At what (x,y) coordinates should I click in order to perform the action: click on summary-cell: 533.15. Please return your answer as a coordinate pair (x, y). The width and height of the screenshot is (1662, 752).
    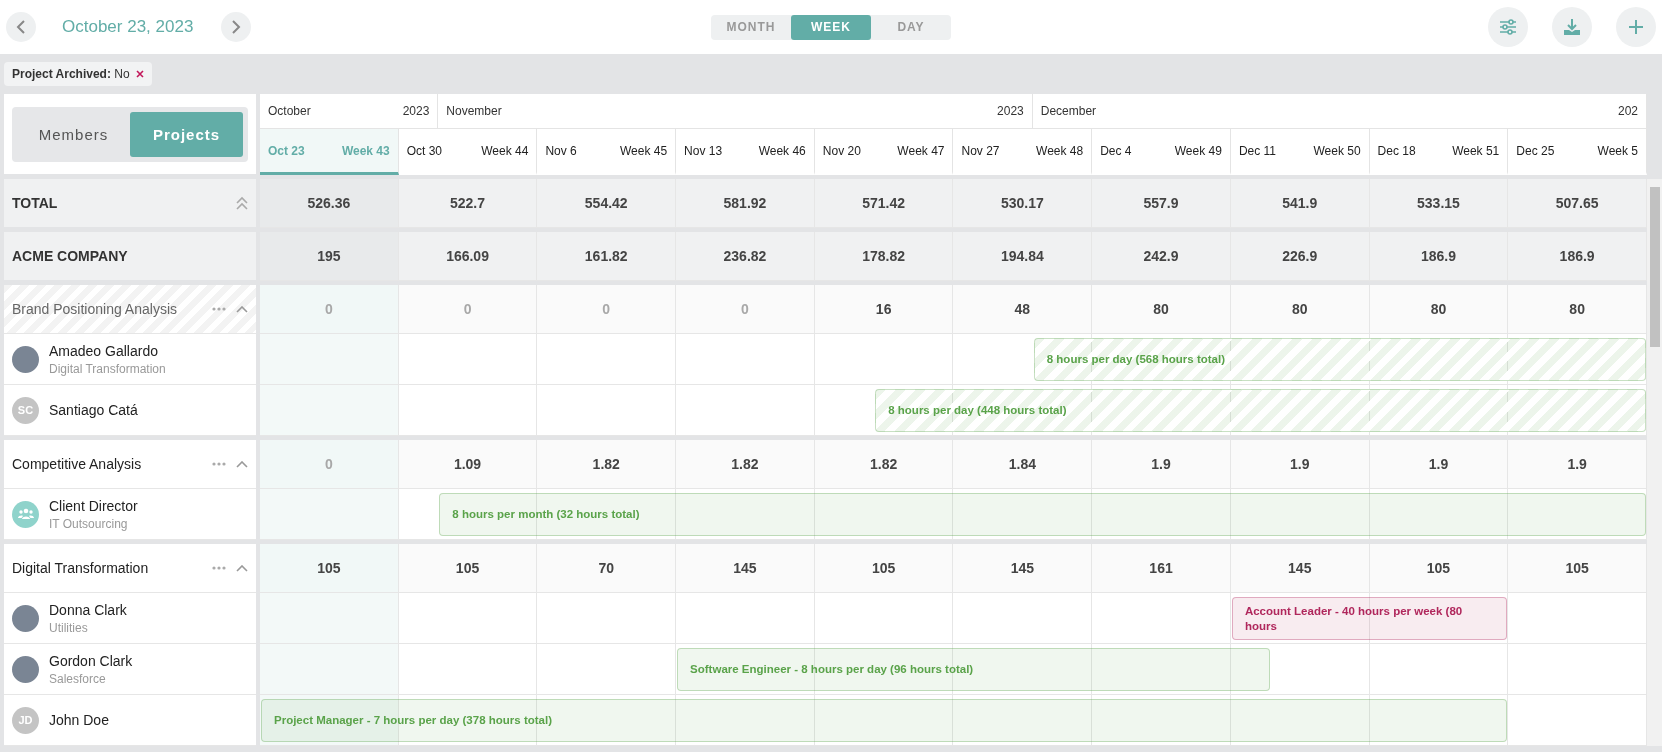
    Looking at the image, I should click on (1439, 203).